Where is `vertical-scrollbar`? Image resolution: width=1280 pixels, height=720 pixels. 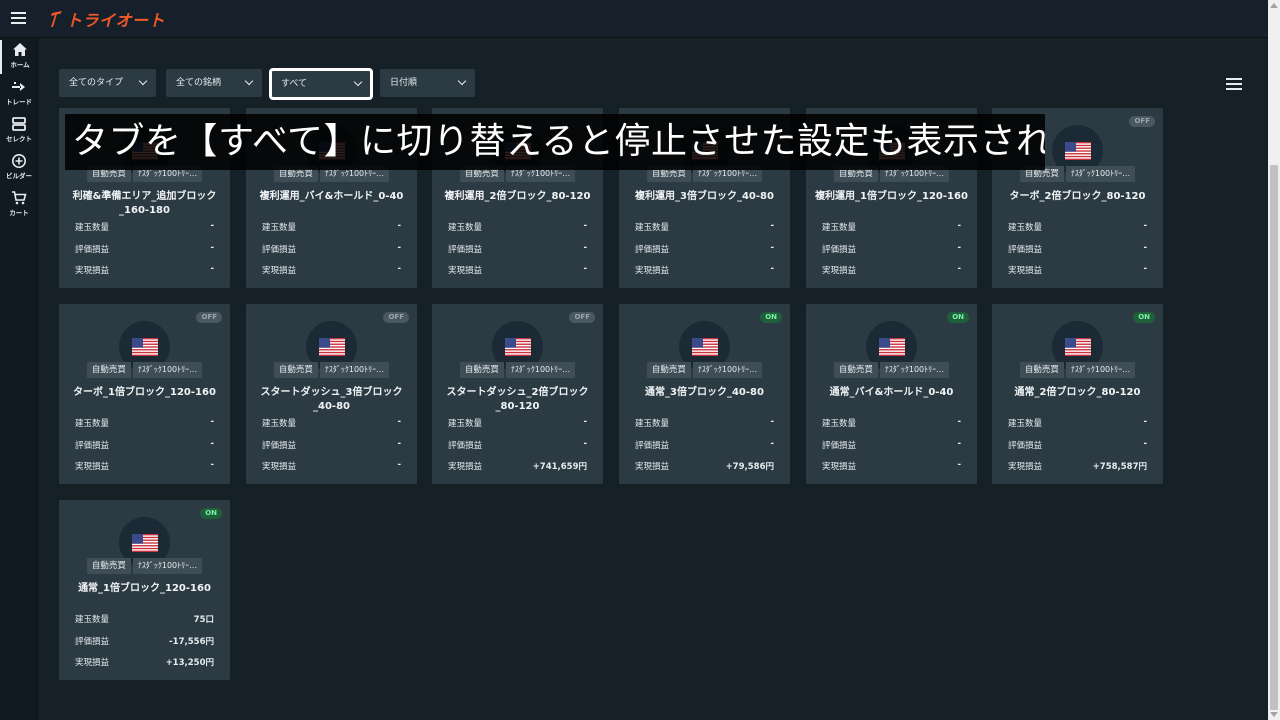
vertical-scrollbar is located at coordinates (1274, 360).